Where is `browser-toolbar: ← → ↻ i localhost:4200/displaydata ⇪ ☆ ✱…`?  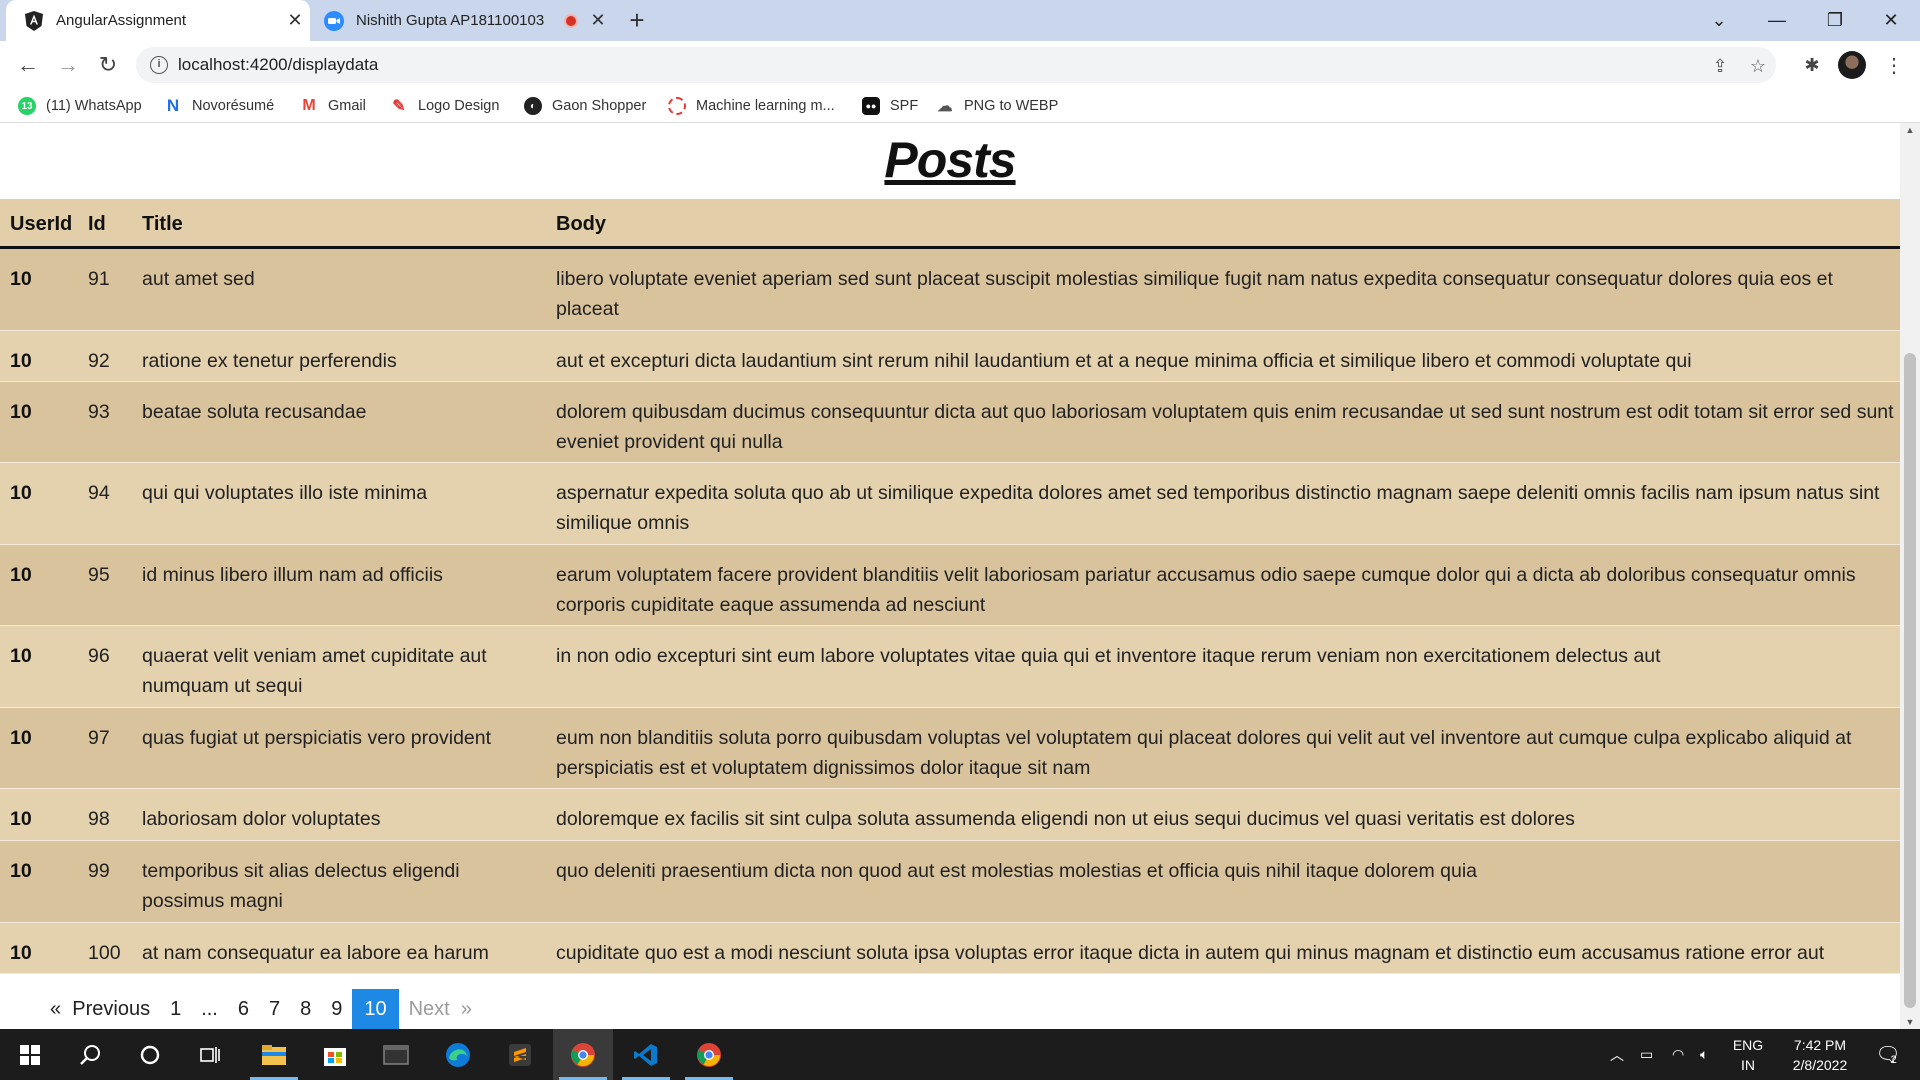
browser-toolbar: ← → ↻ i localhost:4200/displaydata ⇪ ☆ ✱… is located at coordinates (960, 64).